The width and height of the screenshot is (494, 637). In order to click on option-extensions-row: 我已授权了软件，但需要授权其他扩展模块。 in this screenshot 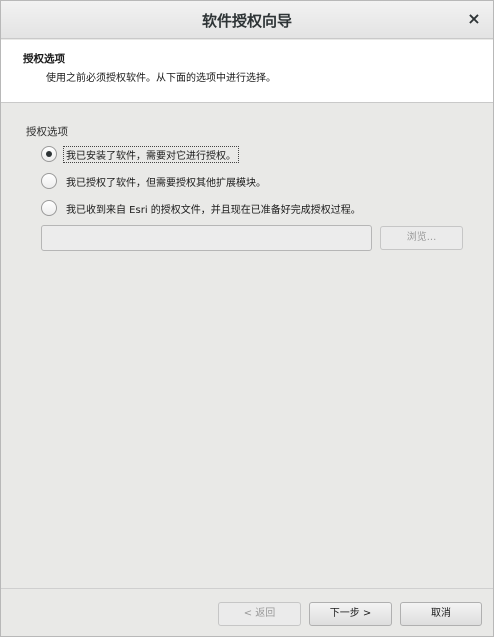, I will do `click(161, 182)`.